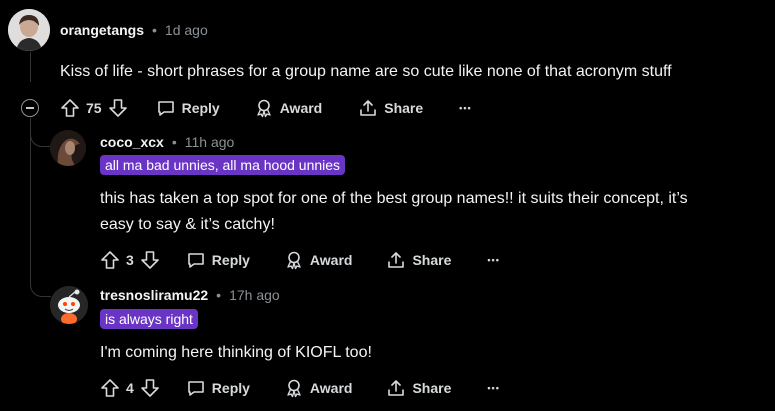 Image resolution: width=775 pixels, height=411 pixels. I want to click on timestamp: 1d ago, so click(186, 30).